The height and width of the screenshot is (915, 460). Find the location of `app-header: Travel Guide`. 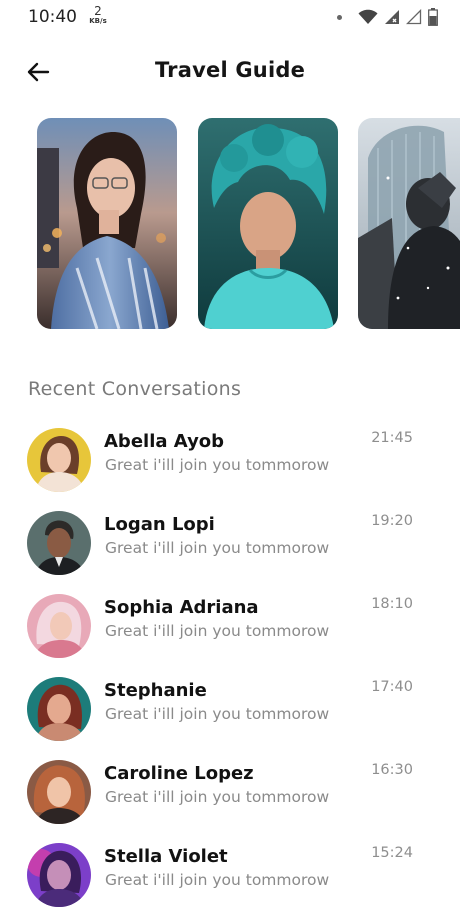

app-header: Travel Guide is located at coordinates (230, 72).